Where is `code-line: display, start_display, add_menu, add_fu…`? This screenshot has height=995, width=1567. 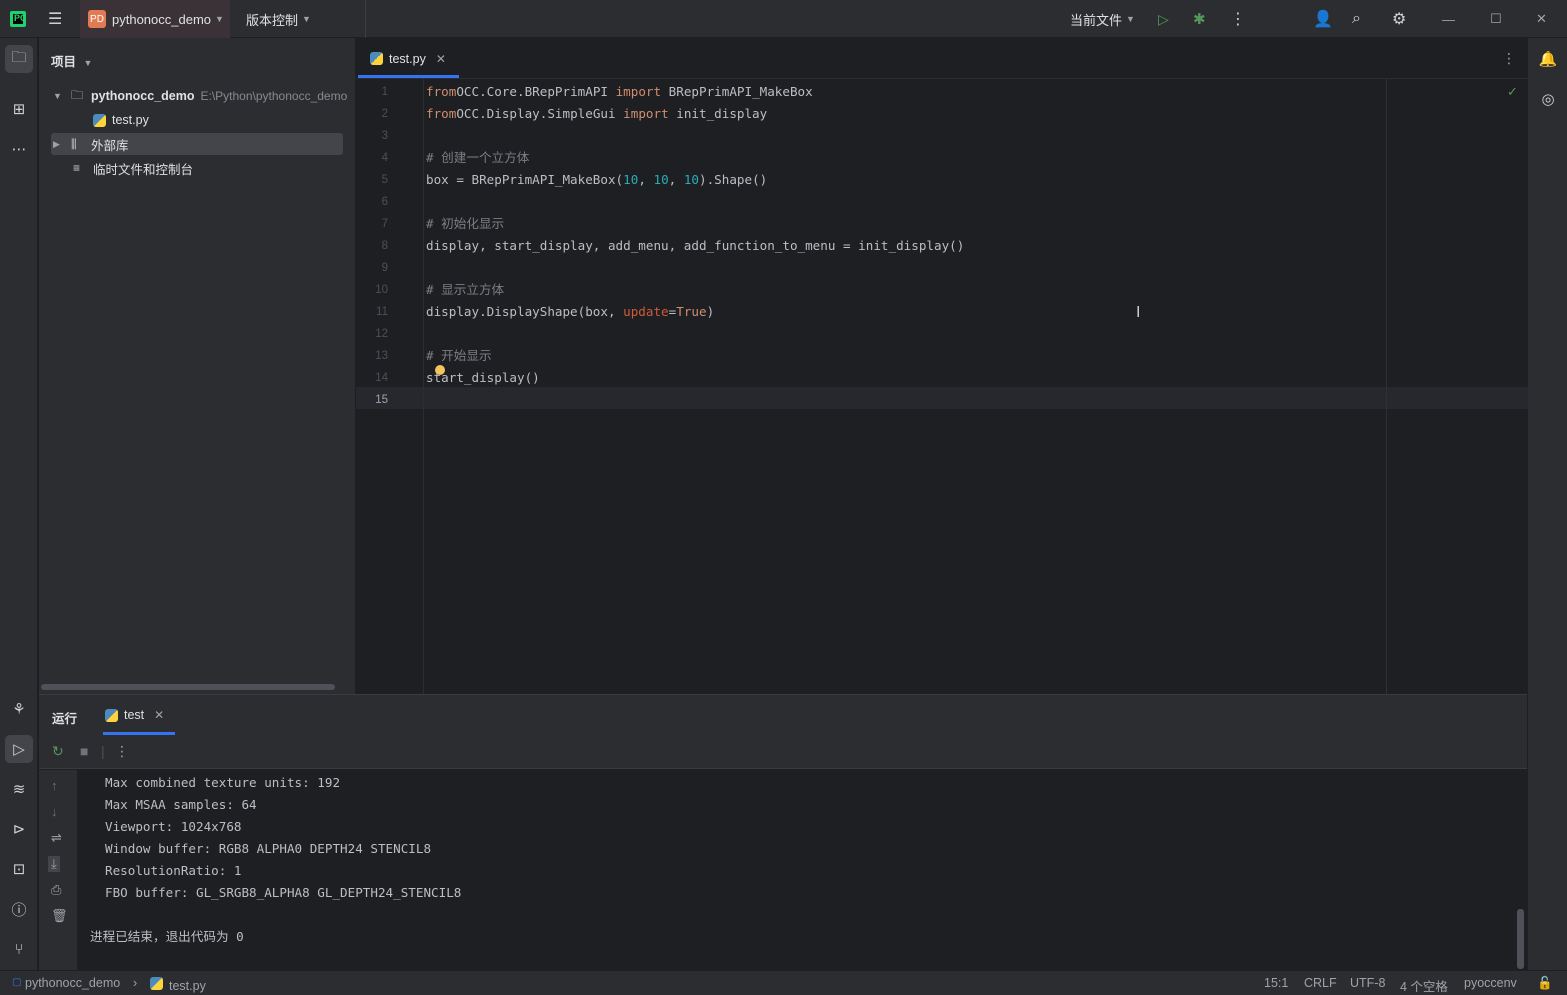
code-line: display, start_display, add_menu, add_fu… is located at coordinates (695, 246).